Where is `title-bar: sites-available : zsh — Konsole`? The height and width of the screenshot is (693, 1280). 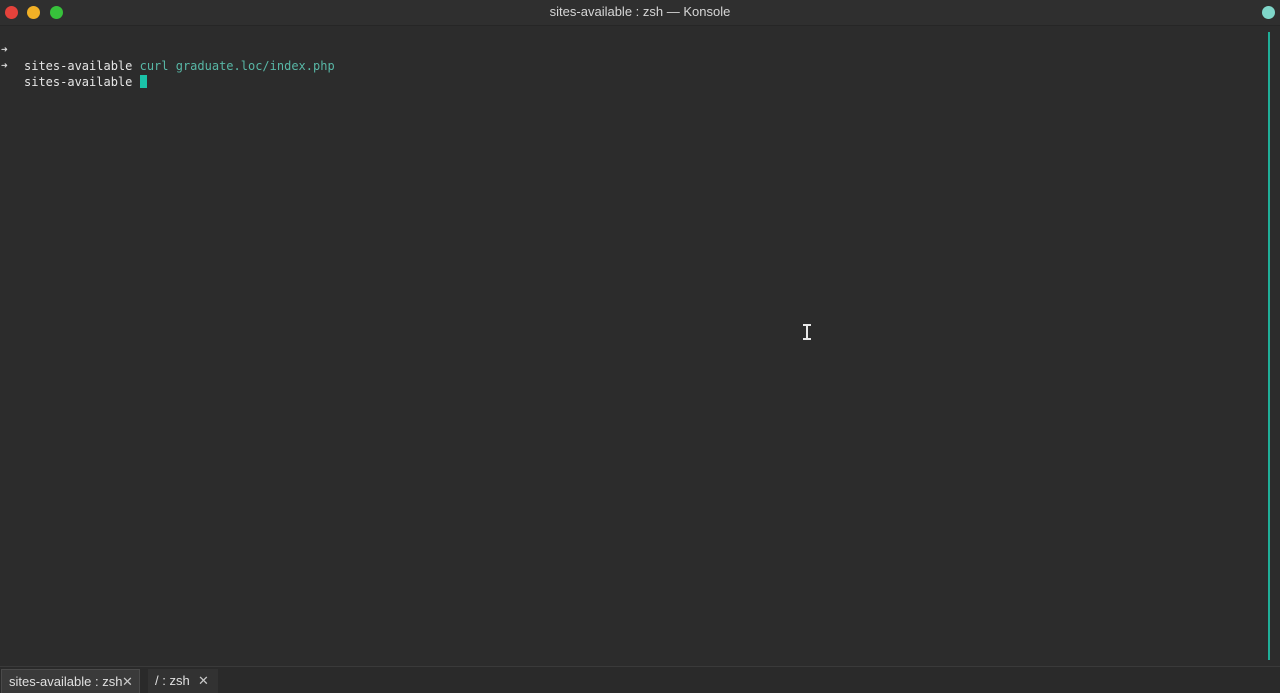 title-bar: sites-available : zsh — Konsole is located at coordinates (640, 13).